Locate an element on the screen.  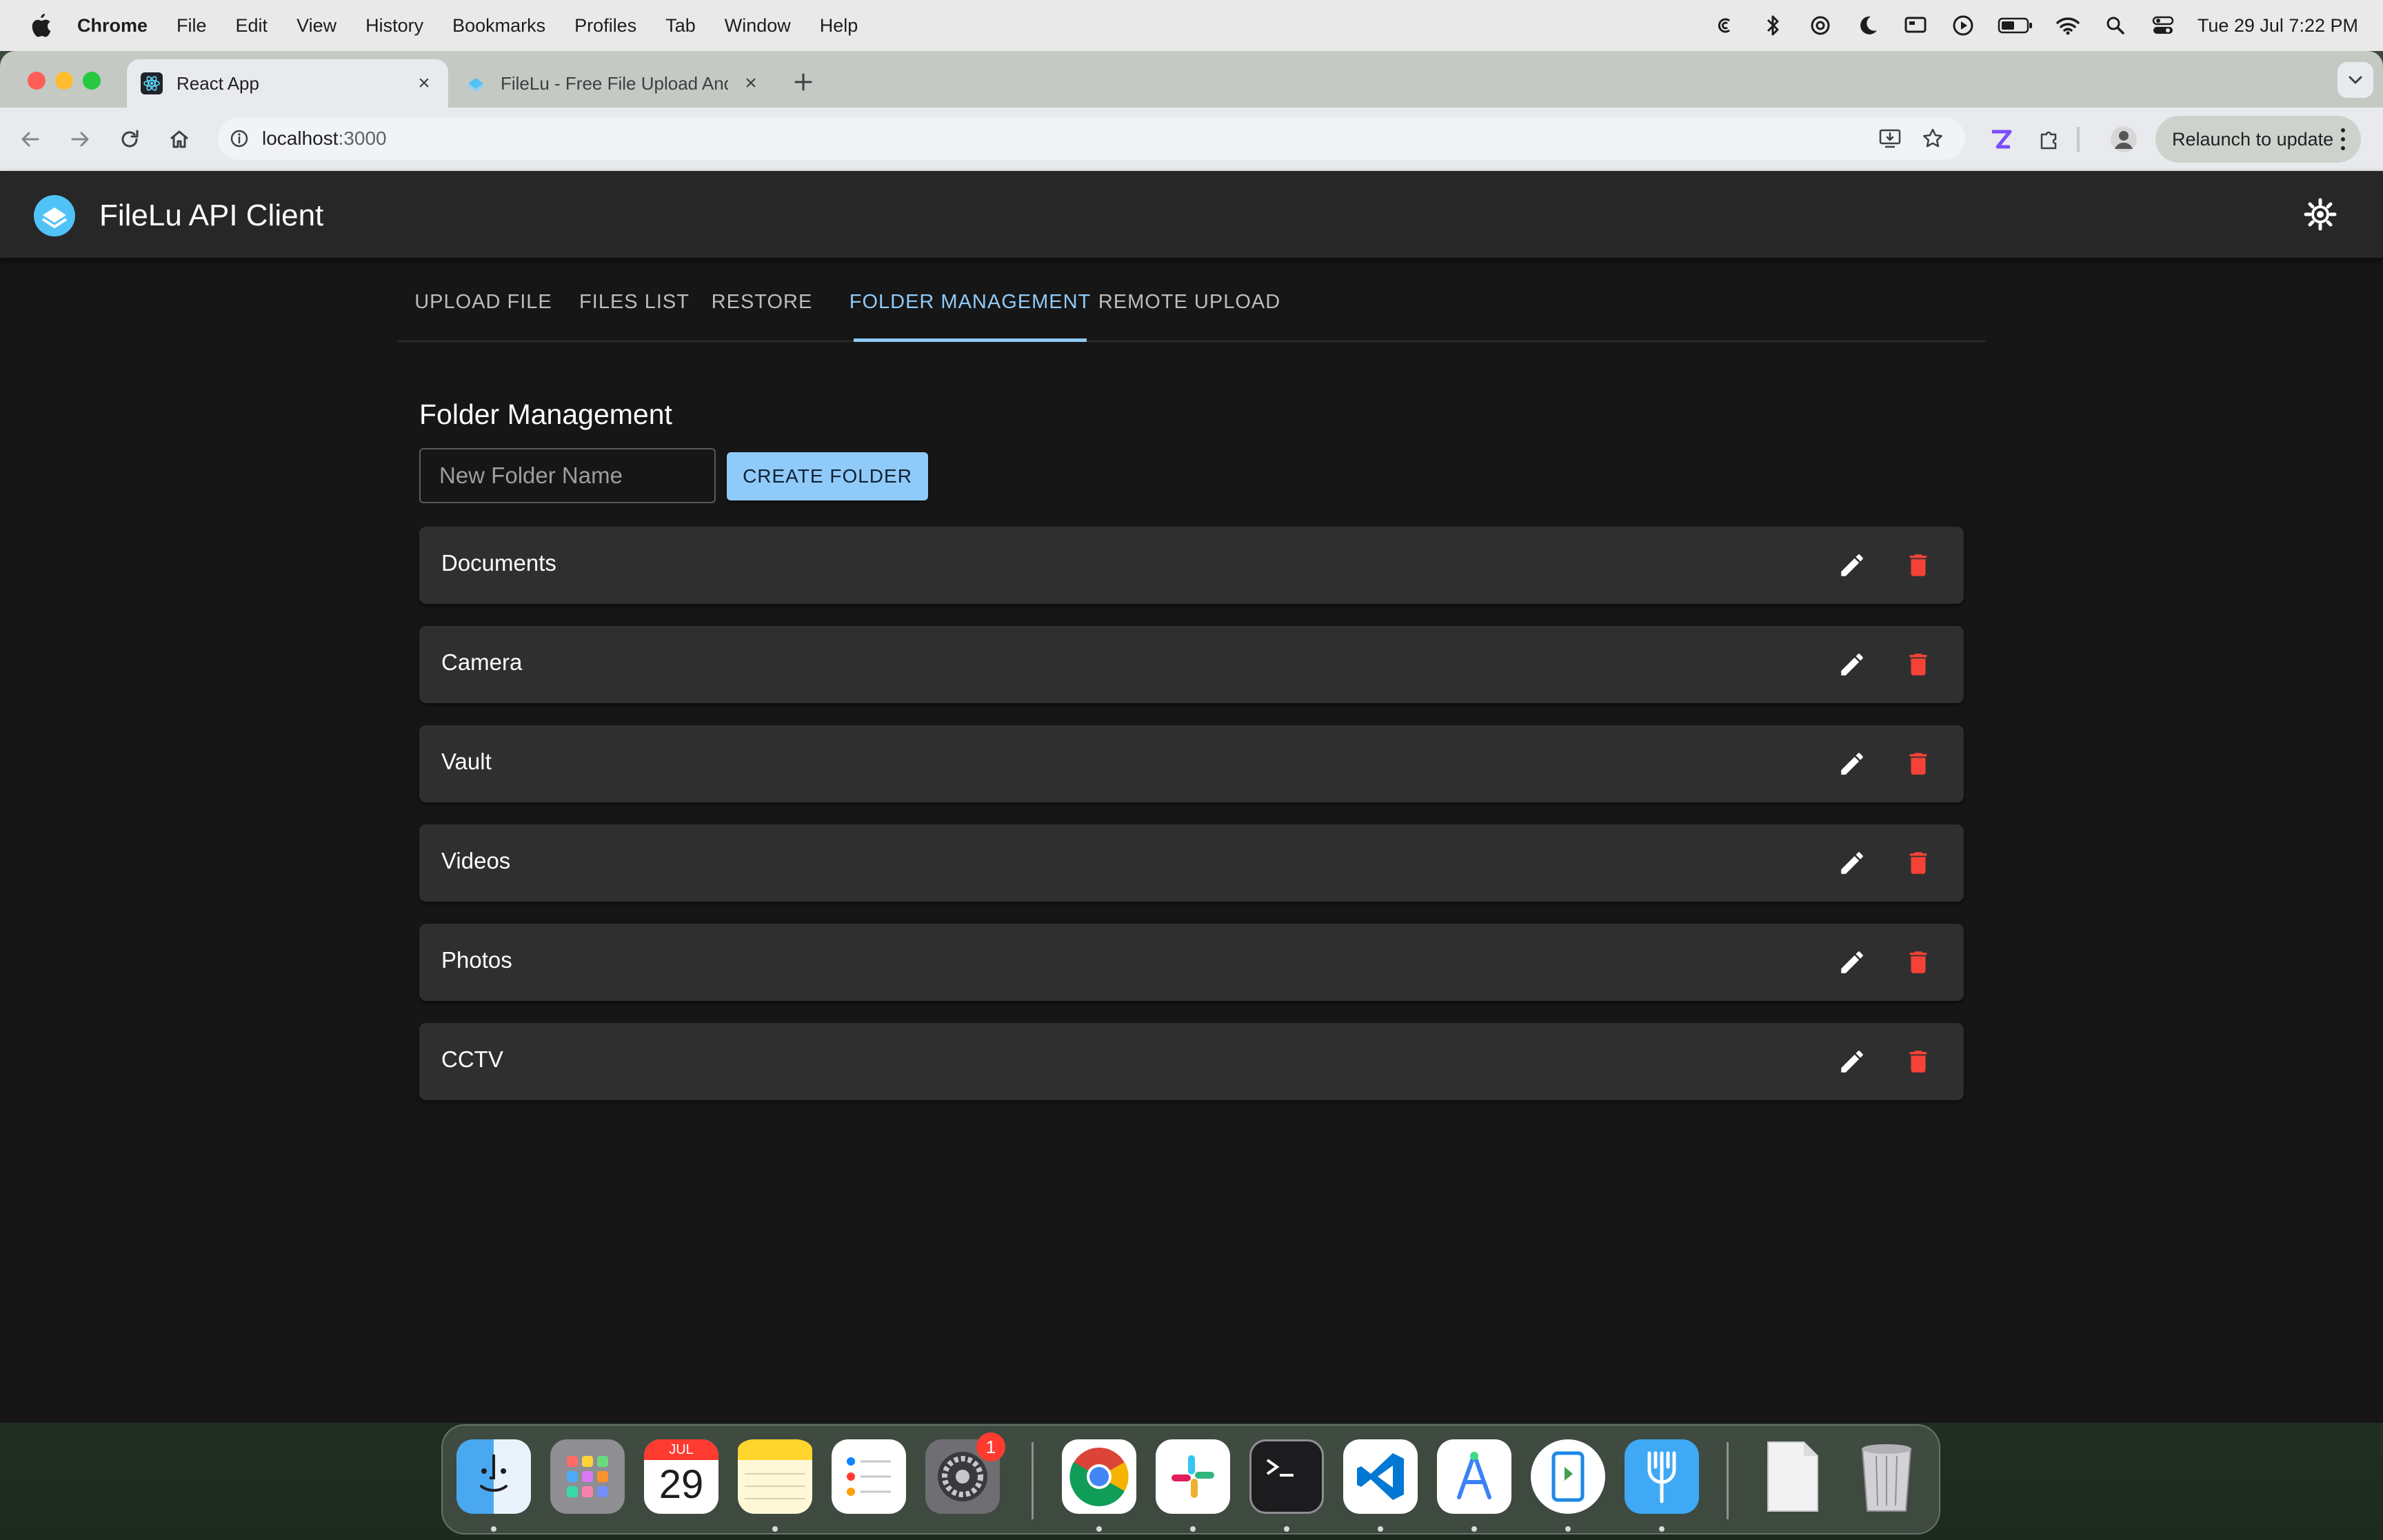
install-app-icon is located at coordinates (1890, 138).